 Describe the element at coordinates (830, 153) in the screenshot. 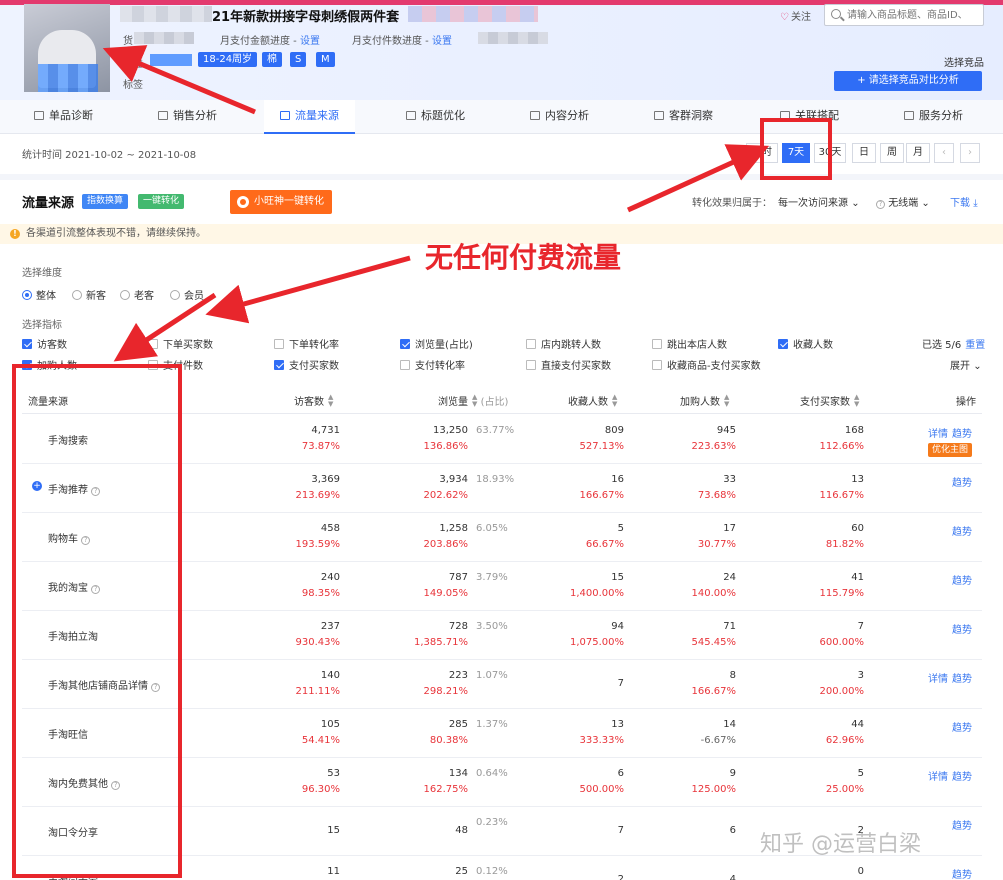

I see `date-30days-button: 30天` at that location.